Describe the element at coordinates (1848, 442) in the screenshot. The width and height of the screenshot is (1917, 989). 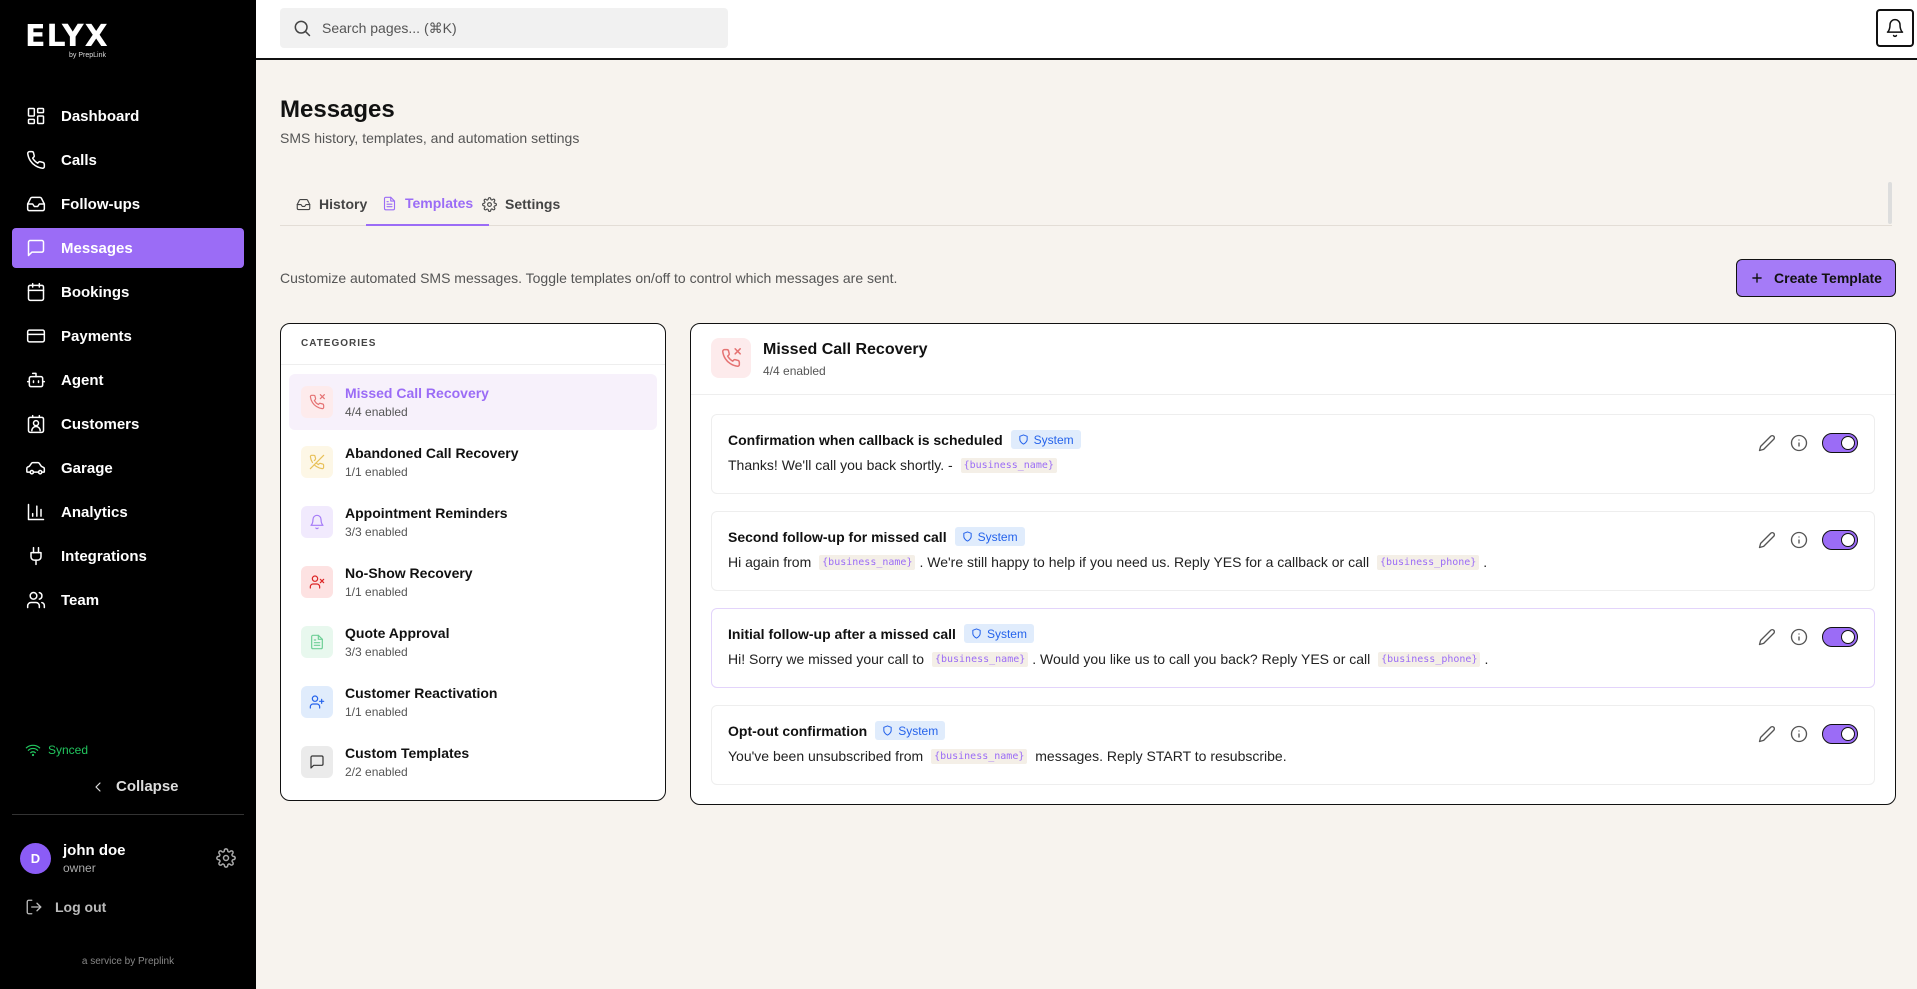
I see `toggle-knob` at that location.